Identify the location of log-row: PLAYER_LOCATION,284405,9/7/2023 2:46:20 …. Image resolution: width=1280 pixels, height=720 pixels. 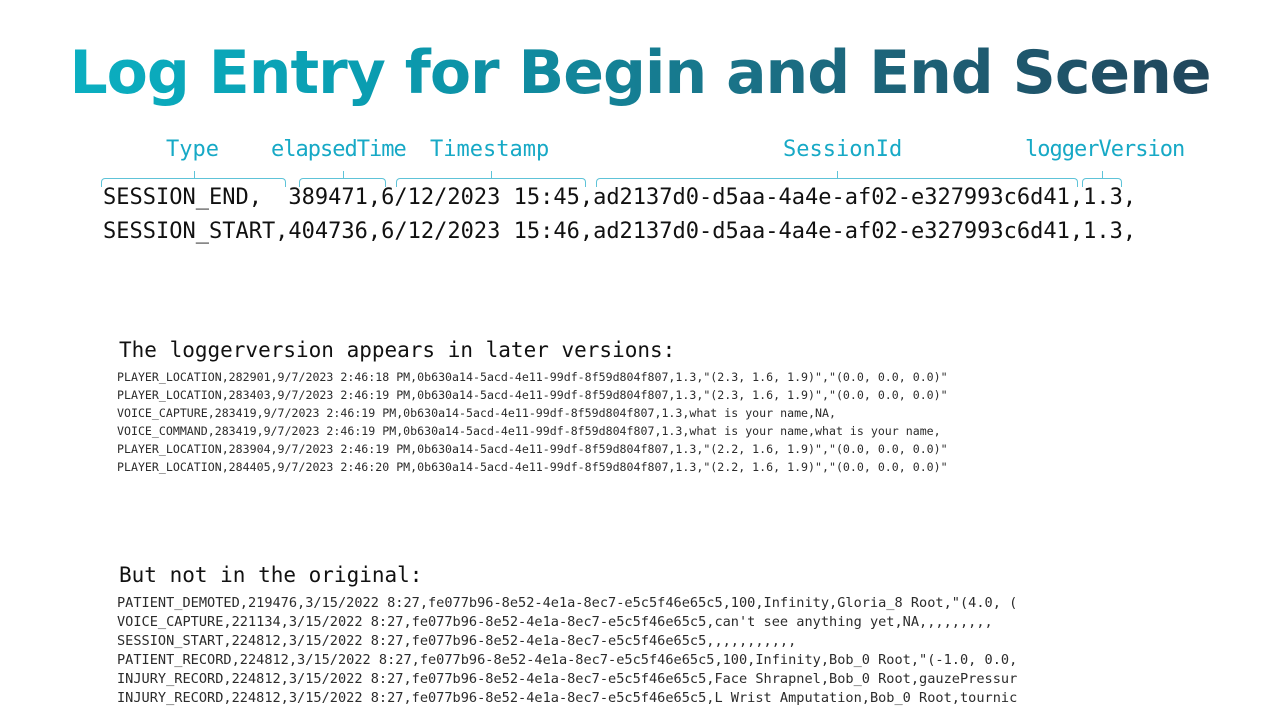
(532, 467).